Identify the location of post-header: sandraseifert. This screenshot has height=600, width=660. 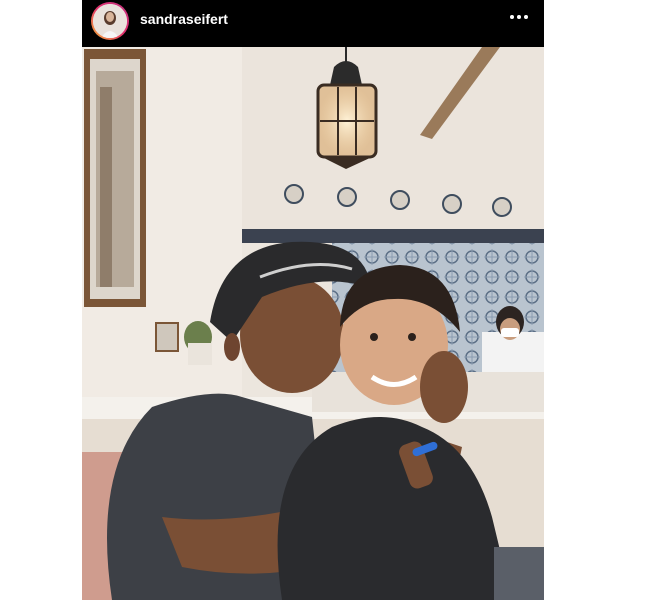
(313, 23).